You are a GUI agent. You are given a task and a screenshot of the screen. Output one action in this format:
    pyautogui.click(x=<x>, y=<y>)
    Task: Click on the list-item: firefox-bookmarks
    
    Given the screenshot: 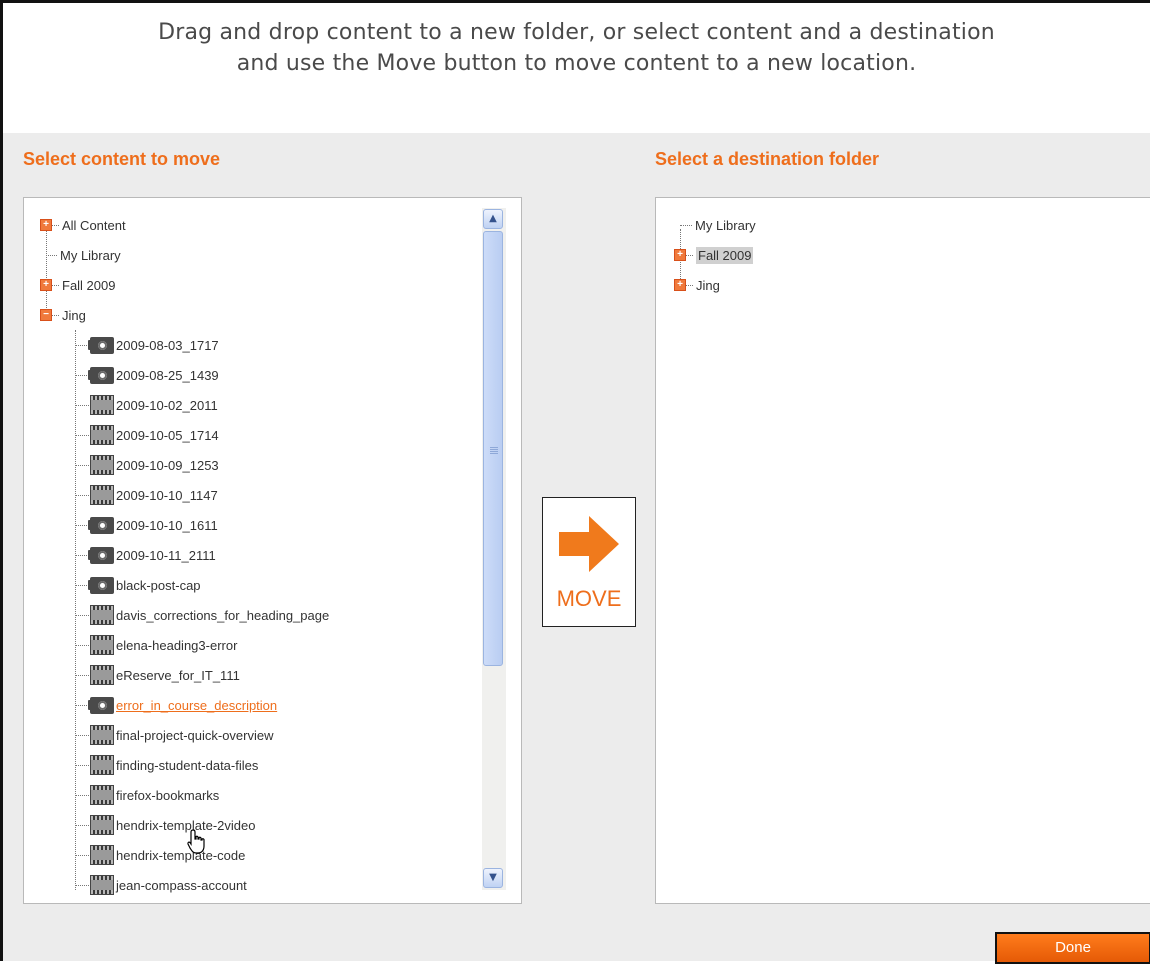 What is the action you would take?
    pyautogui.click(x=147, y=795)
    